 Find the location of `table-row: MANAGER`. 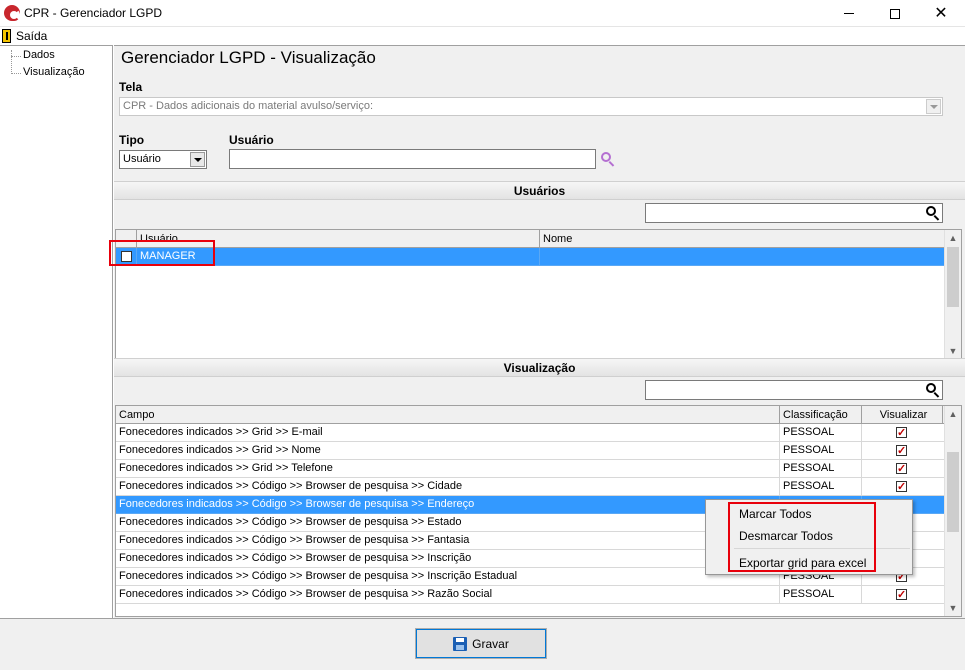

table-row: MANAGER is located at coordinates (530, 257).